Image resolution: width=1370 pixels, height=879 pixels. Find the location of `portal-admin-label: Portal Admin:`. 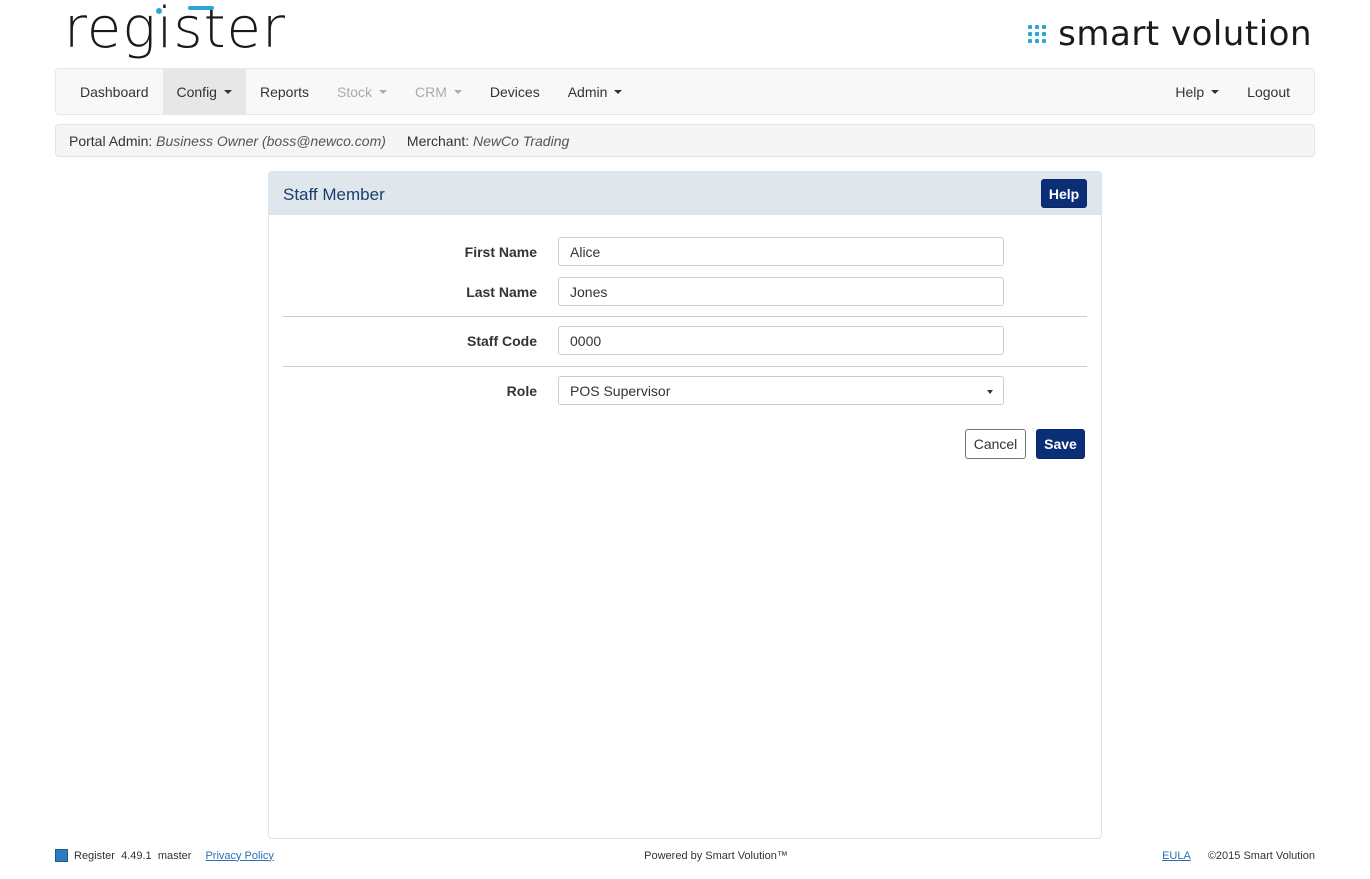

portal-admin-label: Portal Admin: is located at coordinates (111, 140).